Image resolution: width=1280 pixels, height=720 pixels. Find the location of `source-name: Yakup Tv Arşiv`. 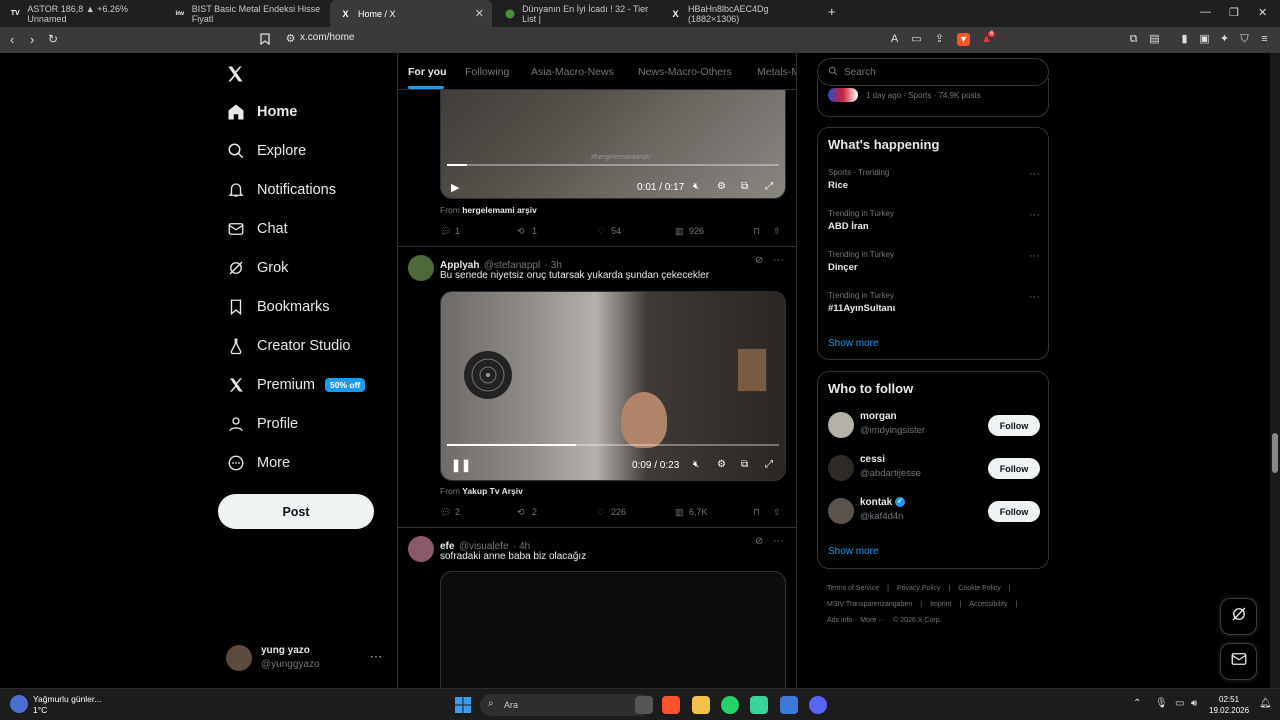

source-name: Yakup Tv Arşiv is located at coordinates (492, 491).